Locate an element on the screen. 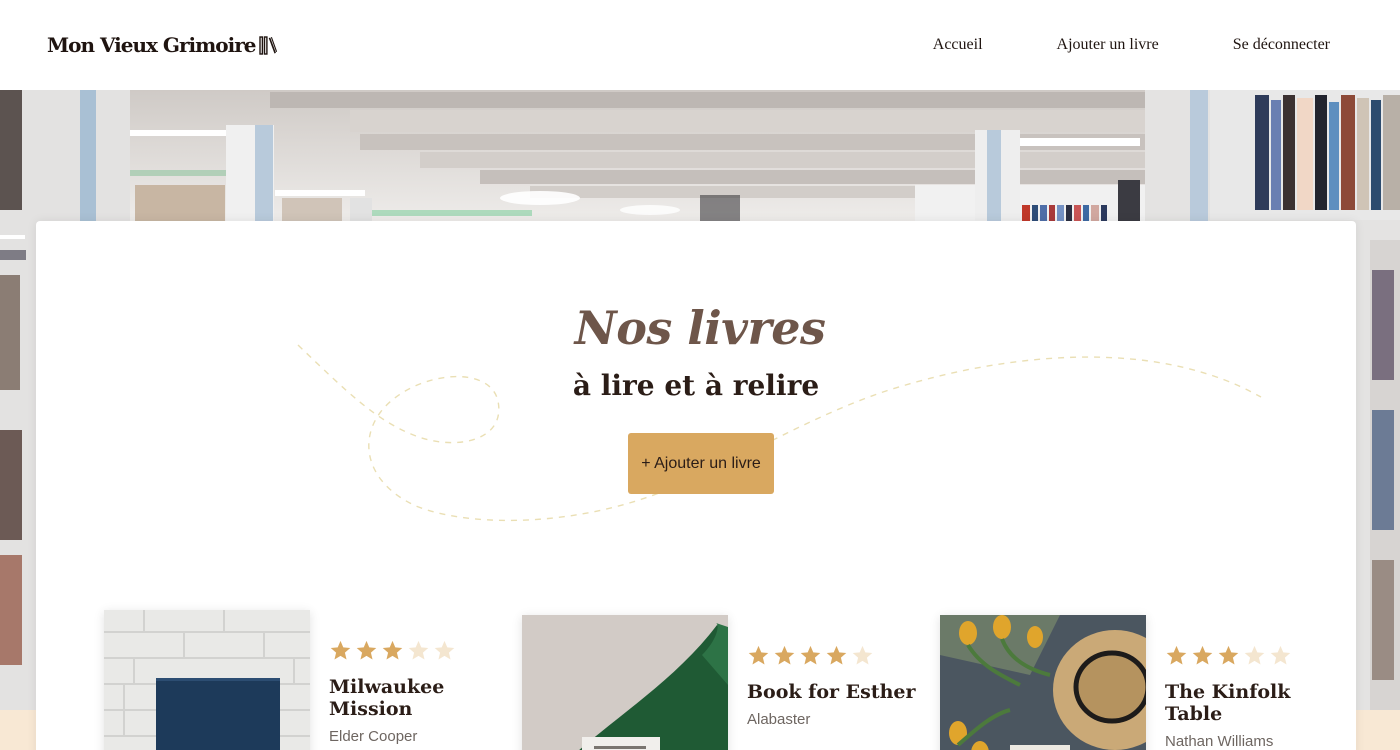 This screenshot has height=750, width=1400. page-subtitle: à lire et à relire is located at coordinates (696, 385).